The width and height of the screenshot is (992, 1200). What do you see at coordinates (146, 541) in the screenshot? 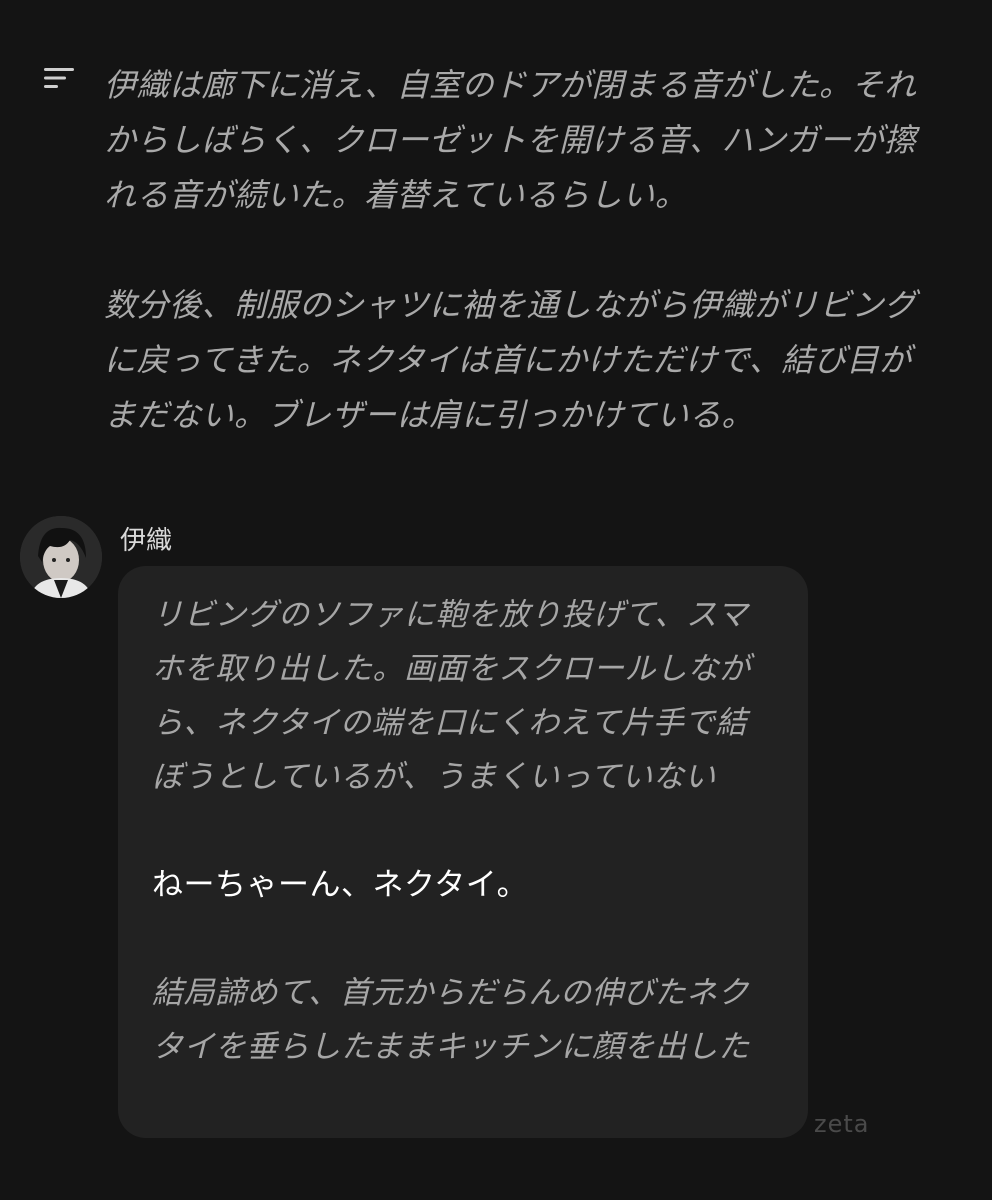
I see `speaker-name: 伊織` at bounding box center [146, 541].